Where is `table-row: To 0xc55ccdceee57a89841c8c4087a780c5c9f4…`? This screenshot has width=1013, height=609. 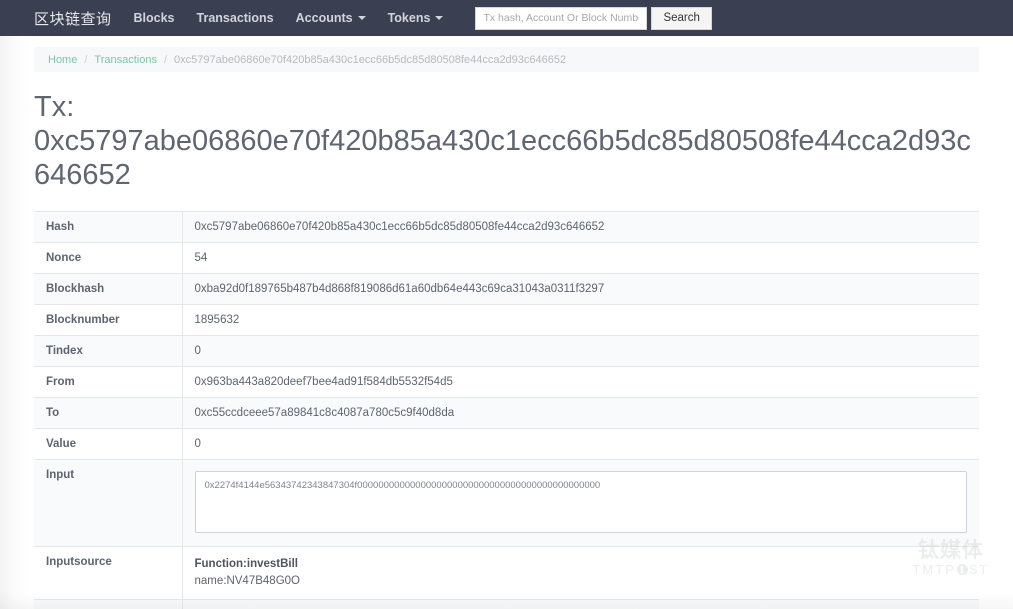
table-row: To 0xc55ccdceee57a89841c8c4087a780c5c9f4… is located at coordinates (506, 413).